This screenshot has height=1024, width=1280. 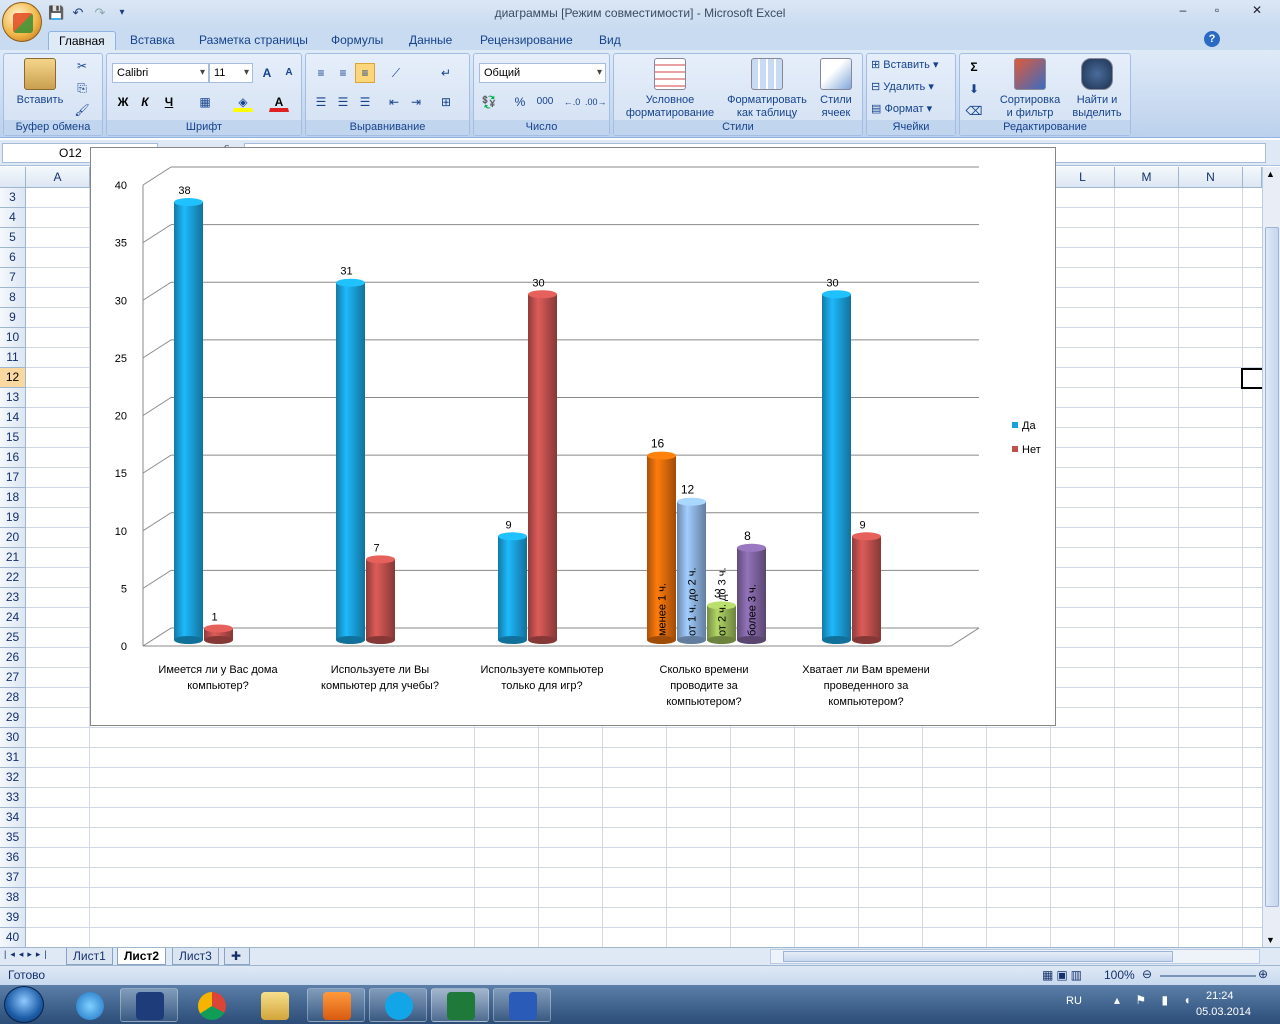 I want to click on zoom-out-icon: ⊖, so click(x=1147, y=974).